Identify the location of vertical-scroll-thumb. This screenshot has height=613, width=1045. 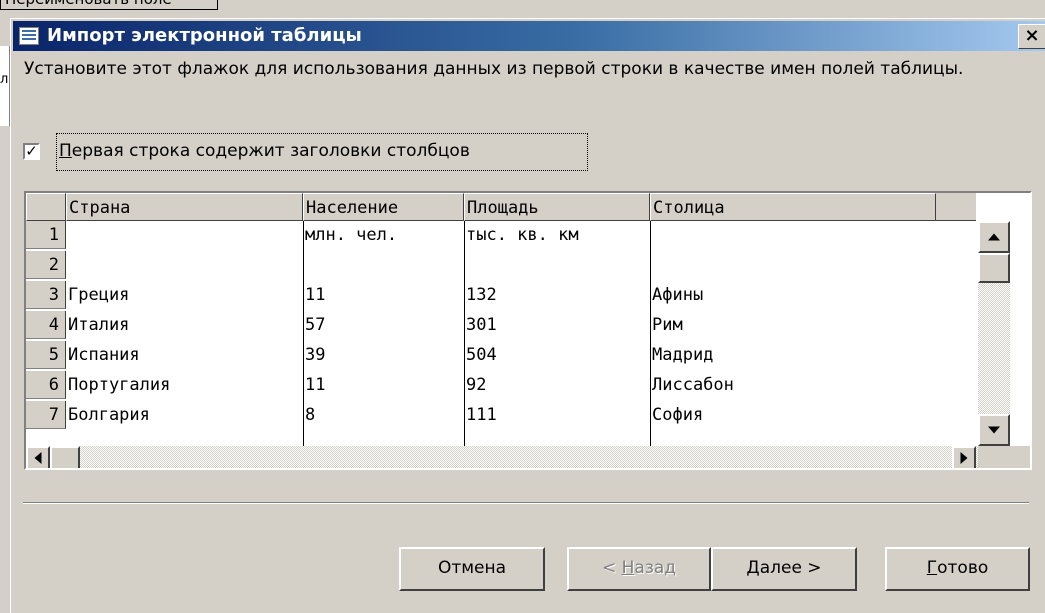
(994, 268).